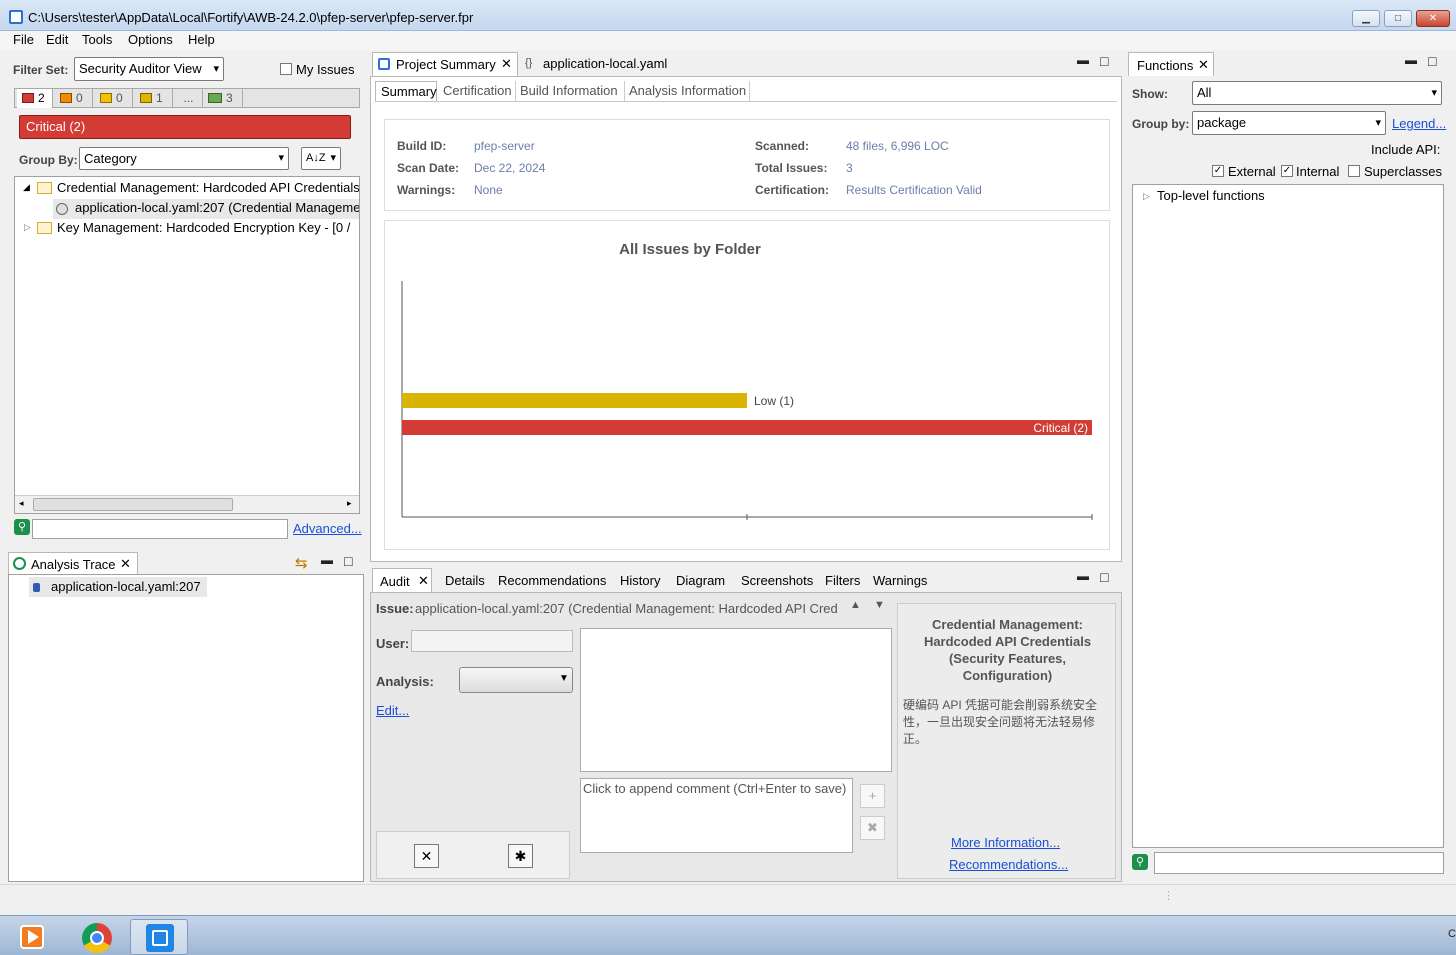  Describe the element at coordinates (516, 680) in the screenshot. I see `analysis-select: ▼` at that location.